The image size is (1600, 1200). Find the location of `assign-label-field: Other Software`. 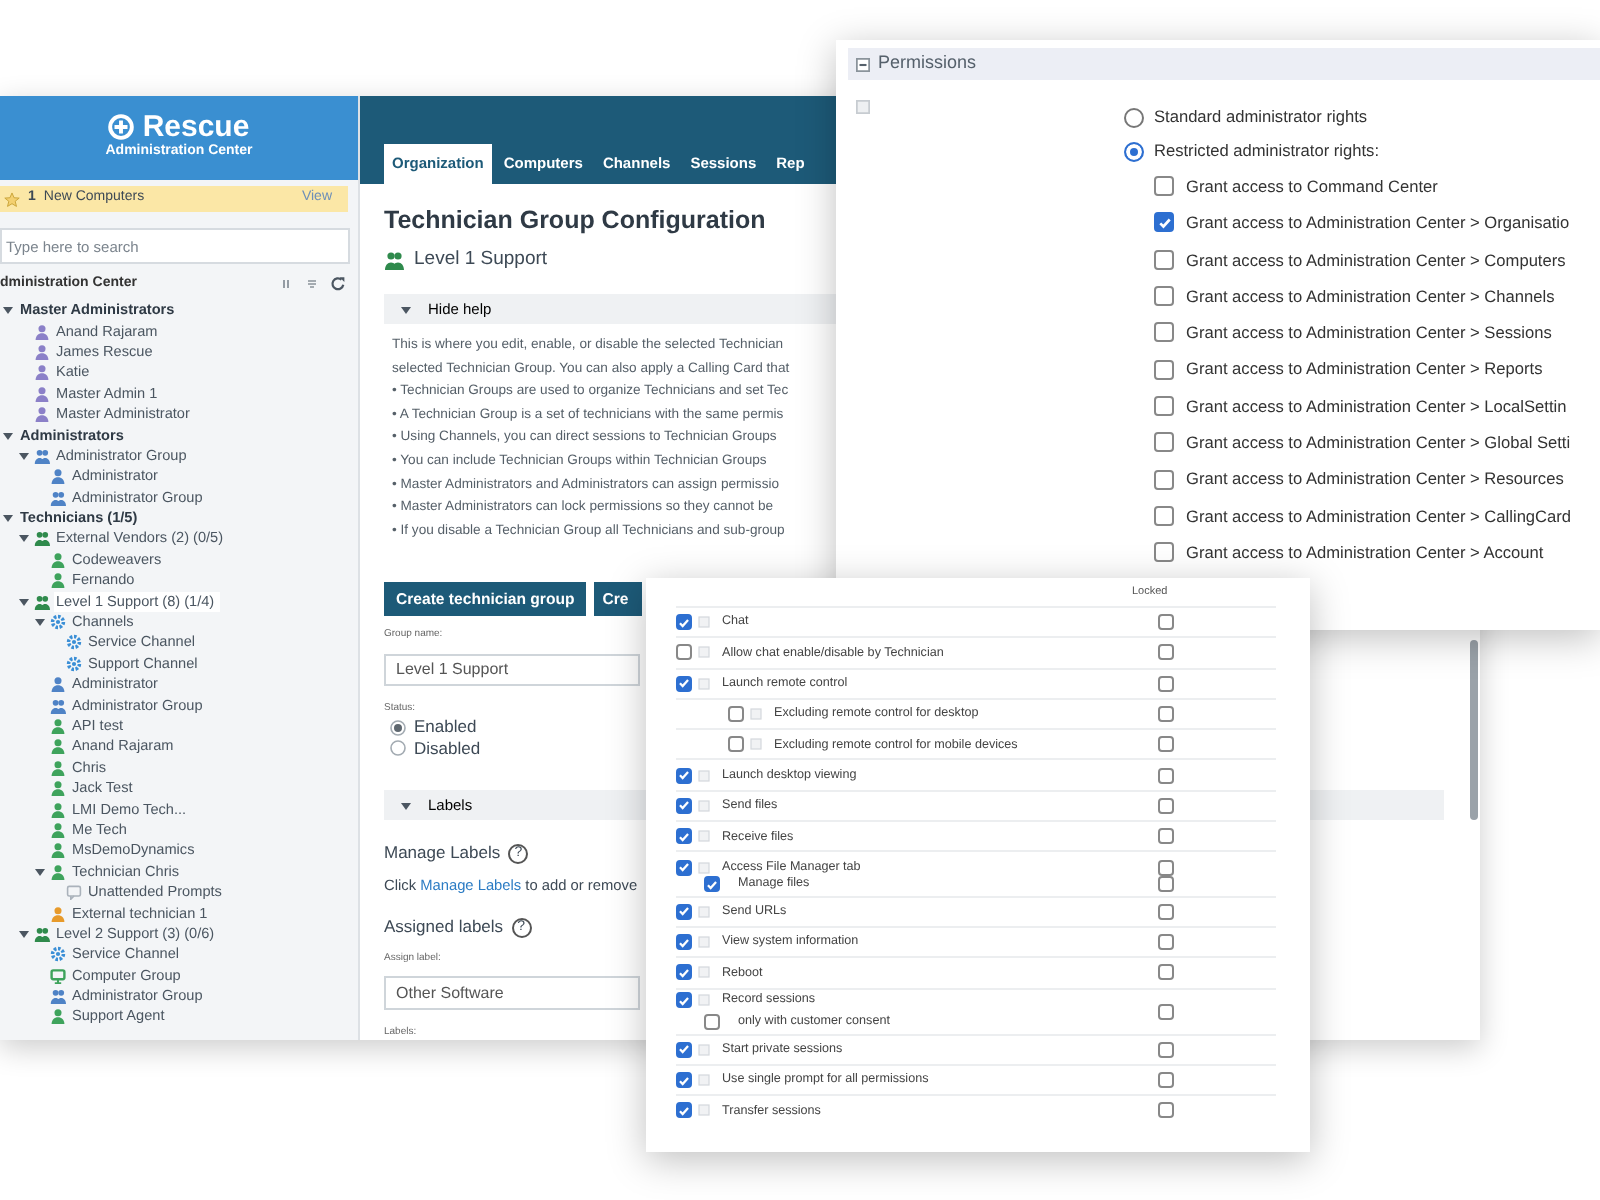

assign-label-field: Other Software is located at coordinates (512, 992).